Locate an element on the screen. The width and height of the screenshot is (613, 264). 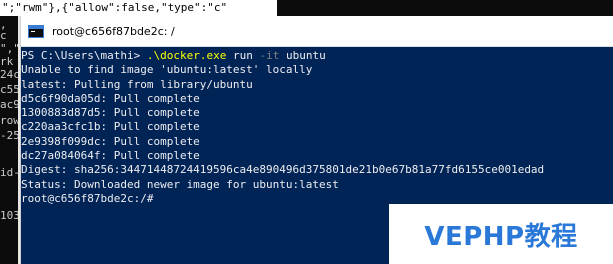
output-line: 1300883d87d5: Pull complete is located at coordinates (110, 113).